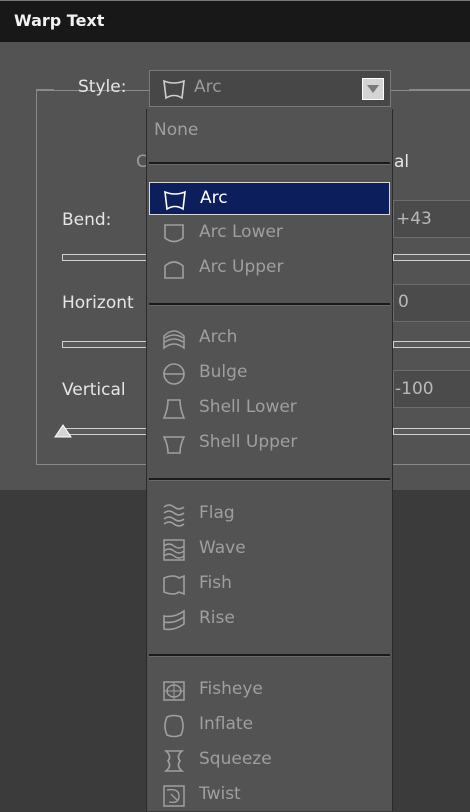 Image resolution: width=470 pixels, height=812 pixels. I want to click on menu-item-arch: Arch, so click(269, 338).